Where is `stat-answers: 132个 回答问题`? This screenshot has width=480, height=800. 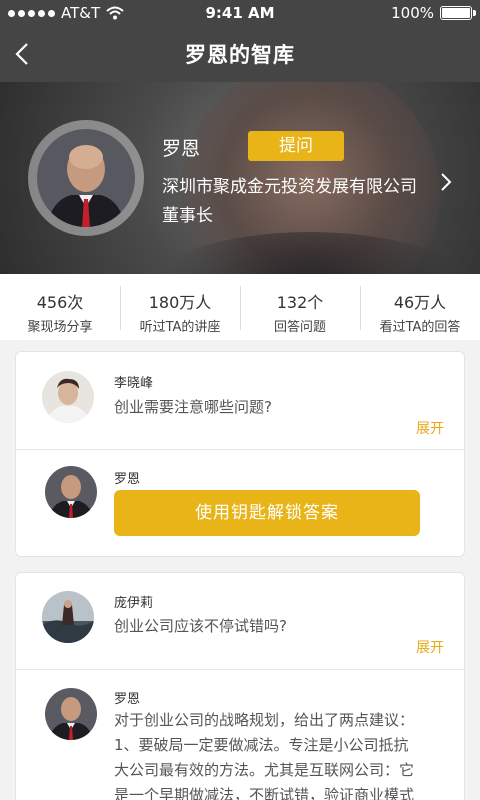 stat-answers: 132个 回答问题 is located at coordinates (300, 307).